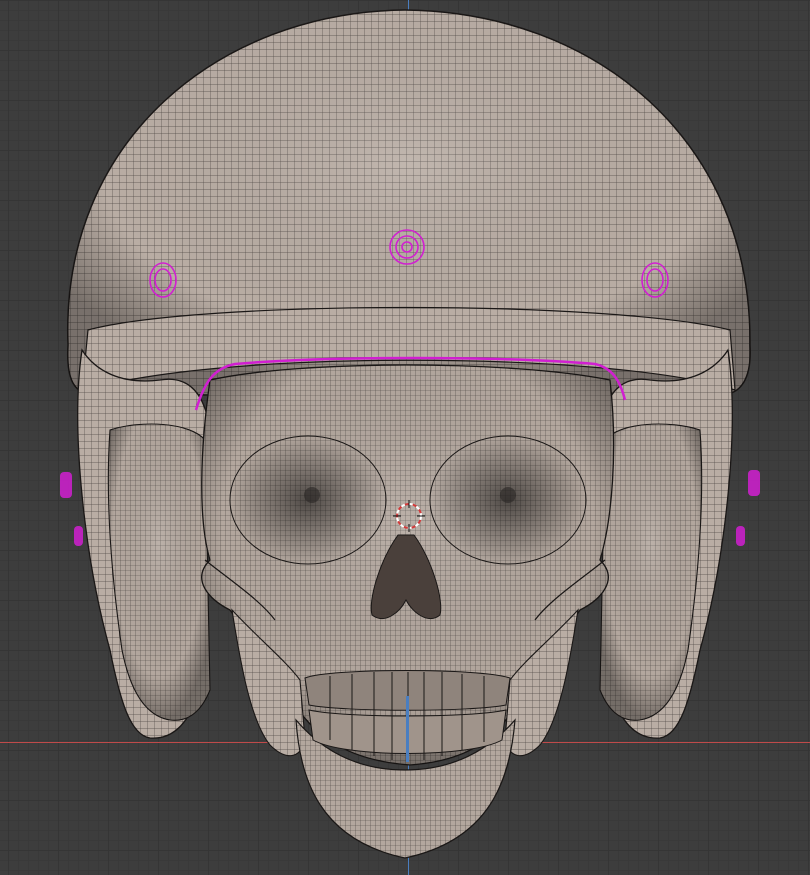  Describe the element at coordinates (666, 543) in the screenshot. I see `right-ear-flap` at that location.